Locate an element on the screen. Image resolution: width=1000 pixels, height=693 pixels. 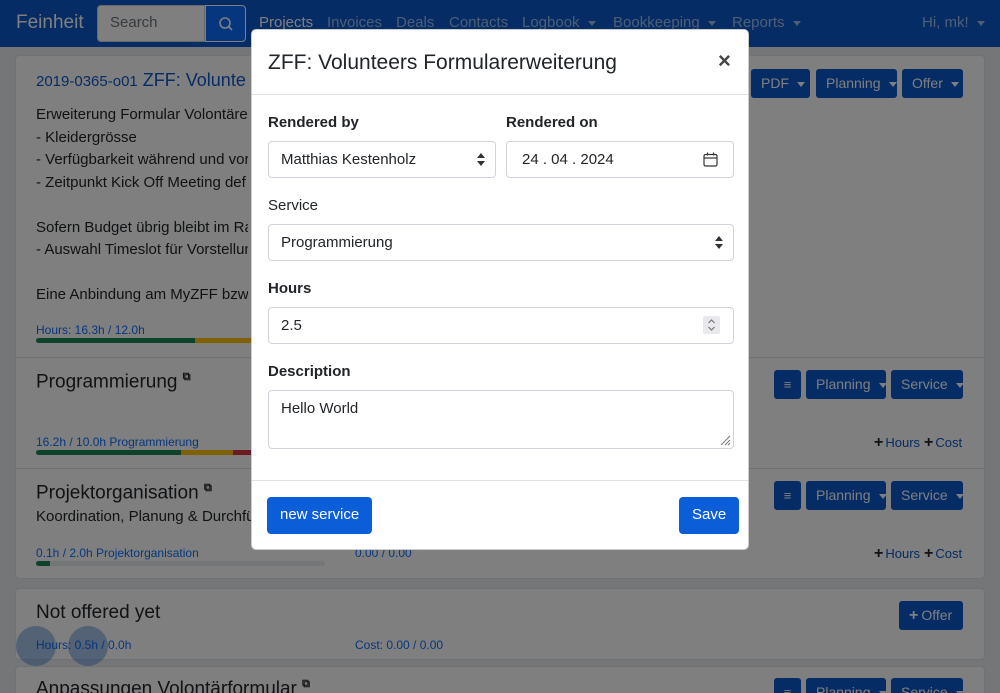
modal-footer: new service Save is located at coordinates (500, 515).